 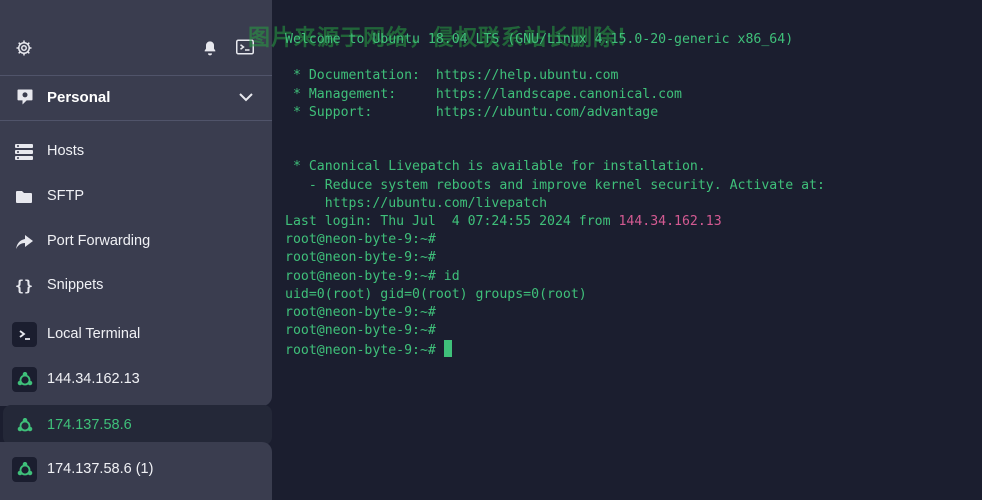 I want to click on terminal-line: * Support: https://ubuntu.com/advantage, so click(x=472, y=112).